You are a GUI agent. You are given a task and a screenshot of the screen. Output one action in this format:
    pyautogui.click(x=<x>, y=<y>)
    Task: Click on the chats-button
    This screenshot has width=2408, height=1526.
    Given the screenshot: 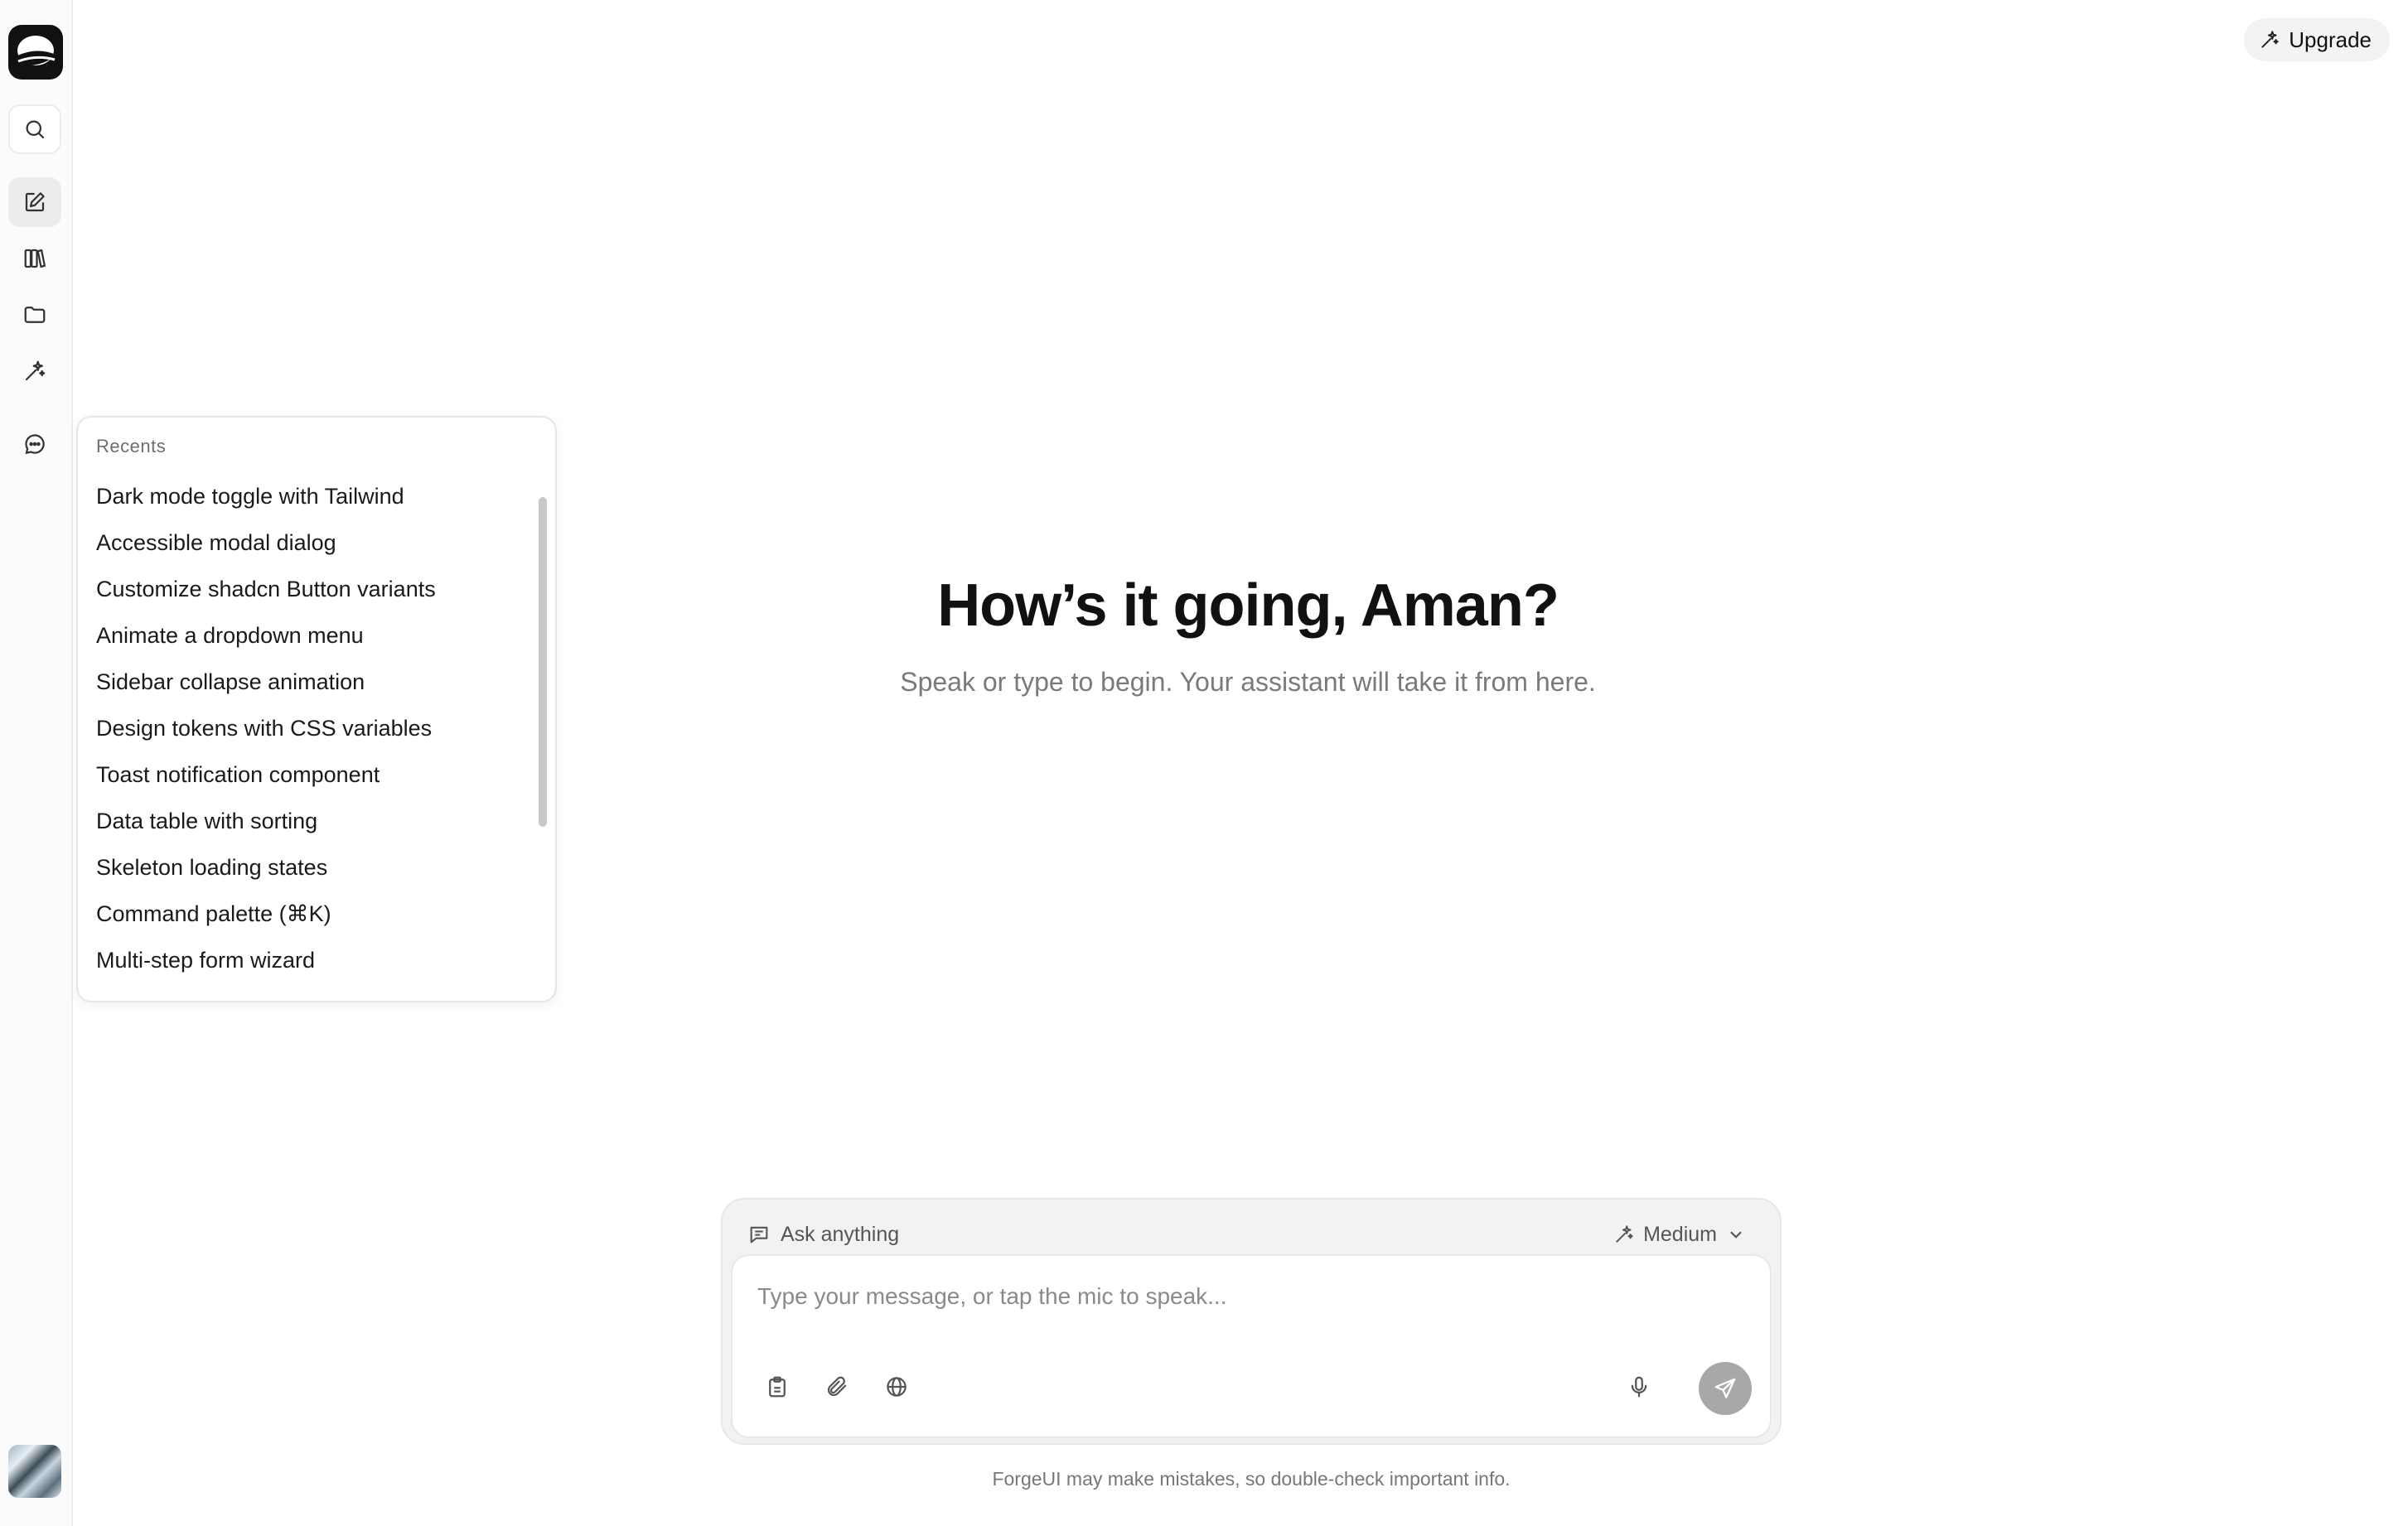 What is the action you would take?
    pyautogui.click(x=35, y=444)
    